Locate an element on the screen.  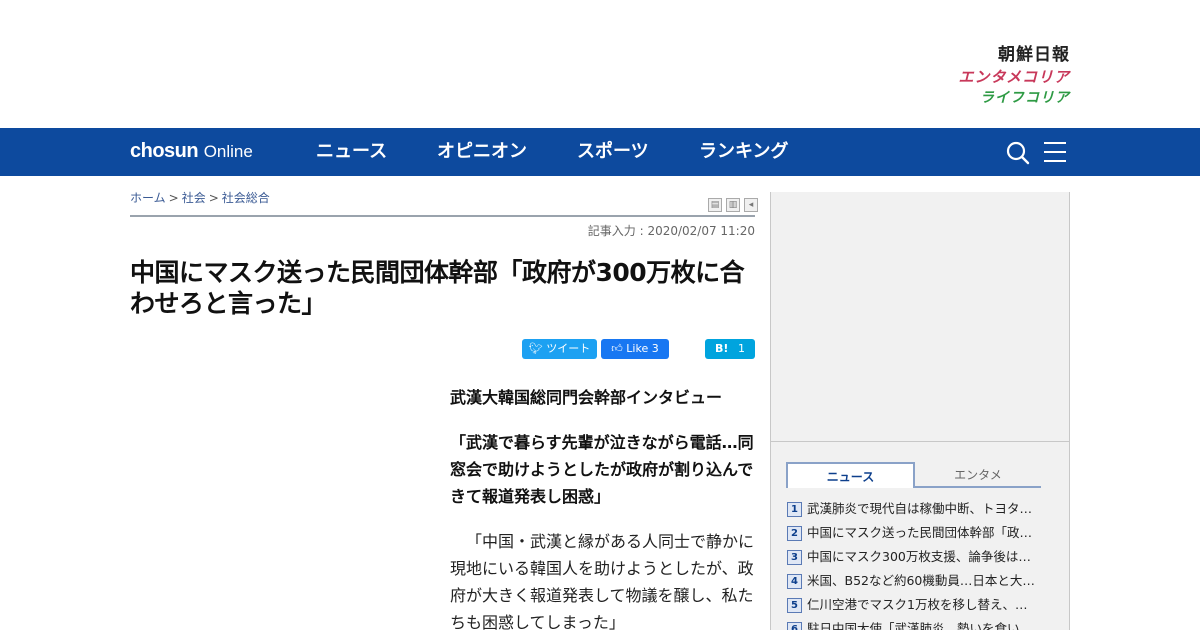
breadcrumb-society-general: 社会総合 is located at coordinates (246, 198).